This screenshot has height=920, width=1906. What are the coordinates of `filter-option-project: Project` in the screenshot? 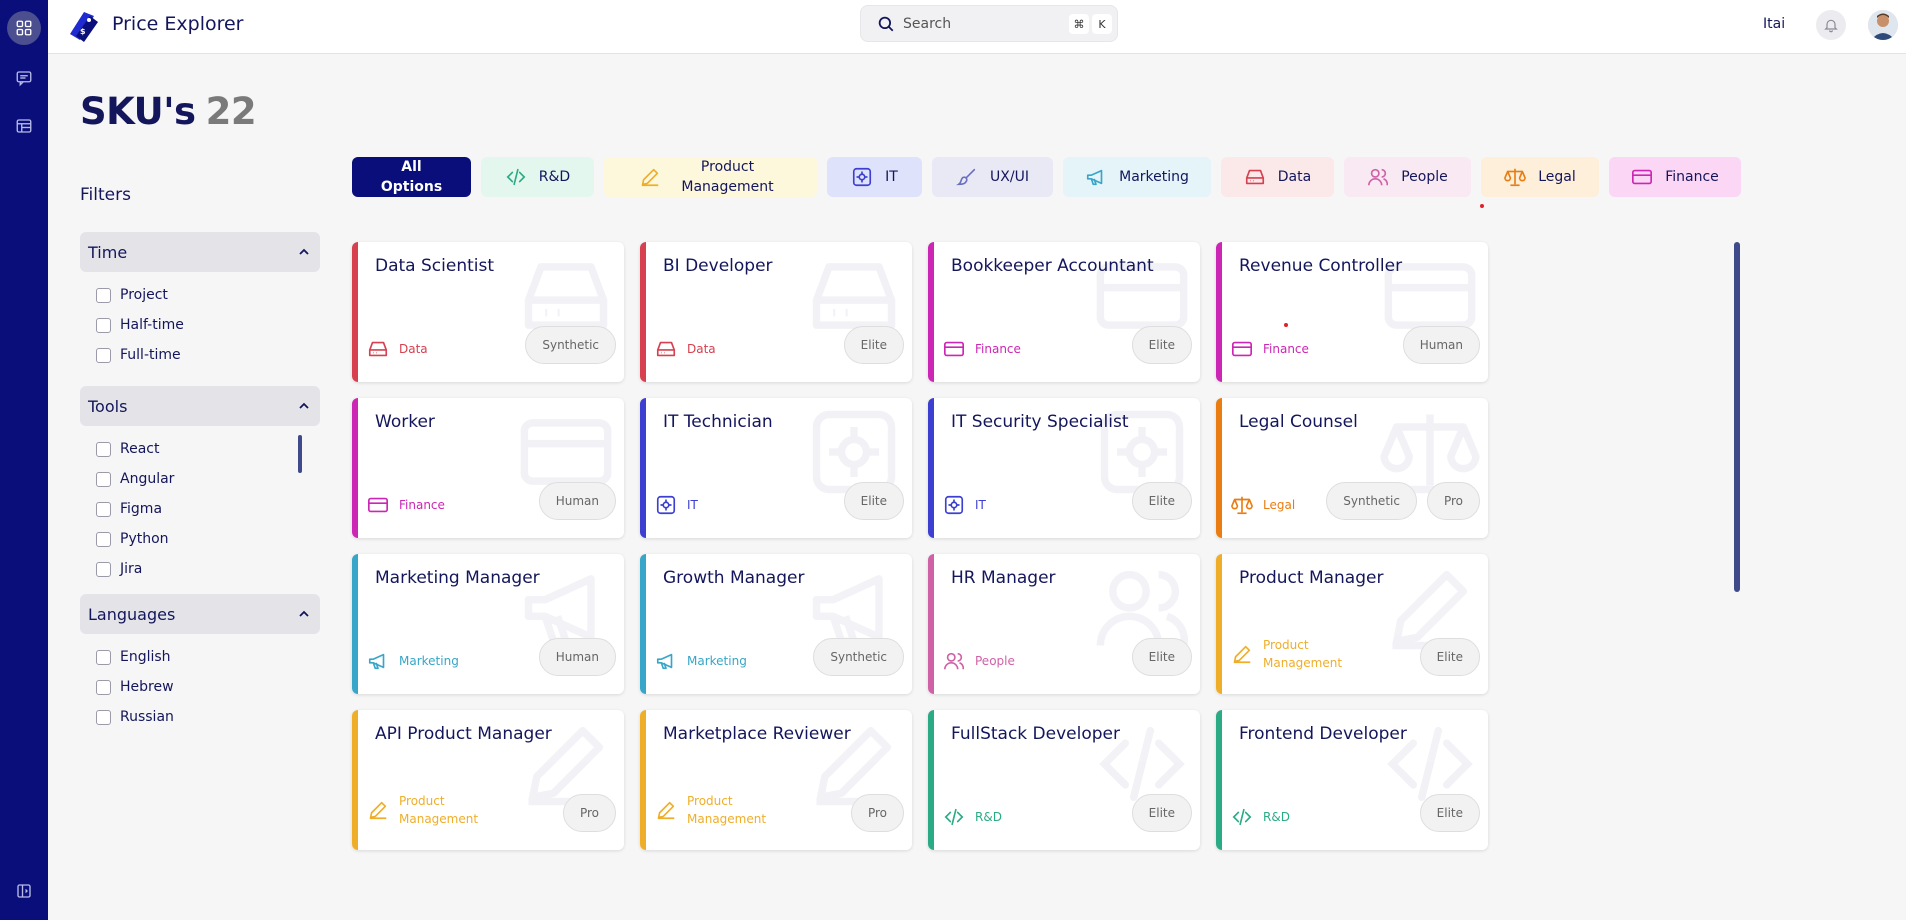 It's located at (132, 295).